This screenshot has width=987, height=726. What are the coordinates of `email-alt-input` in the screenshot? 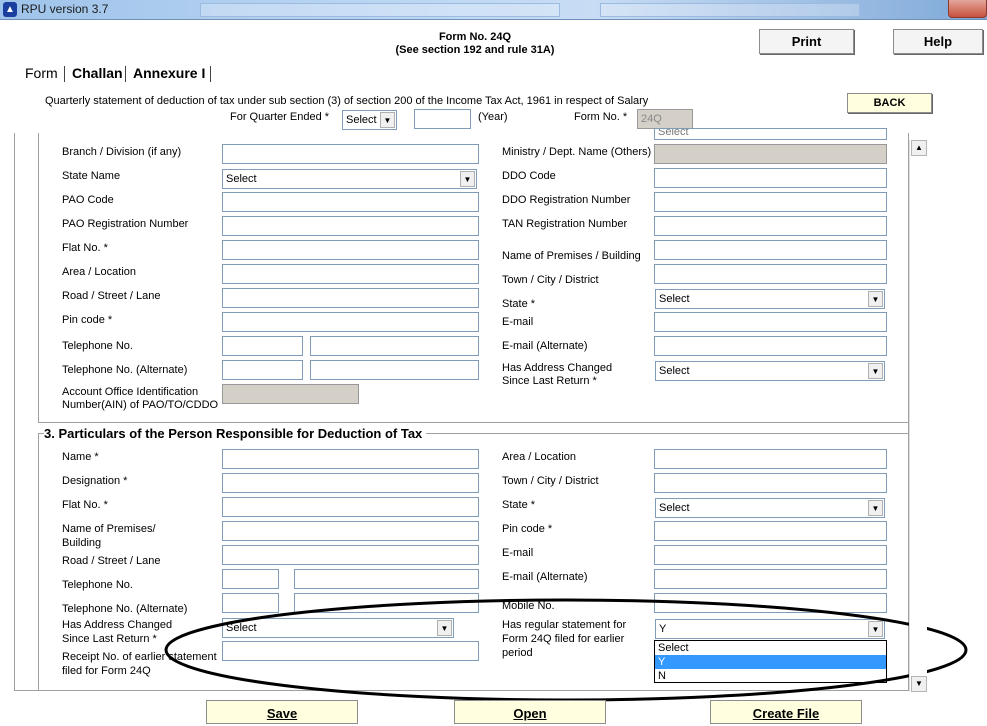 It's located at (770, 346).